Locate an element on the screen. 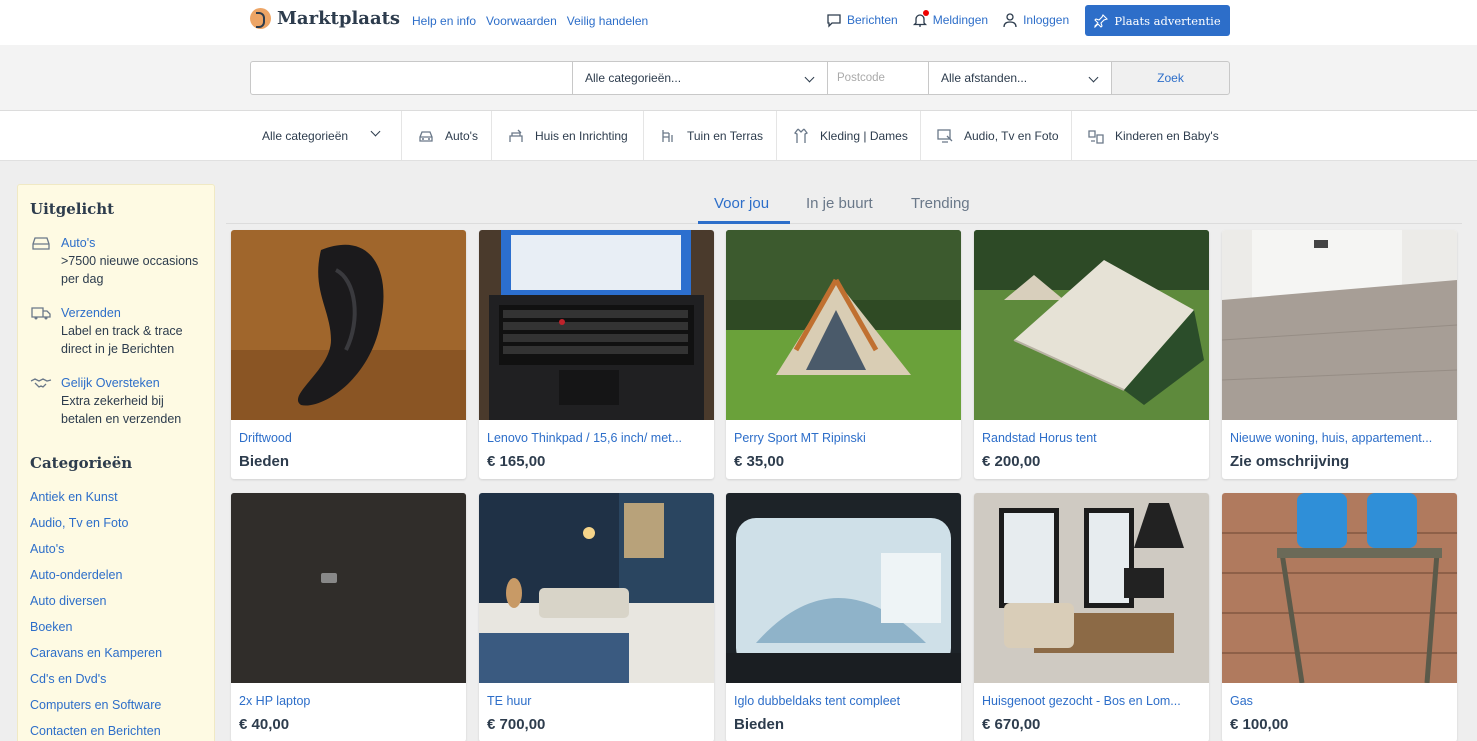 The image size is (1477, 741). listing-price: € 100,00 is located at coordinates (1259, 724).